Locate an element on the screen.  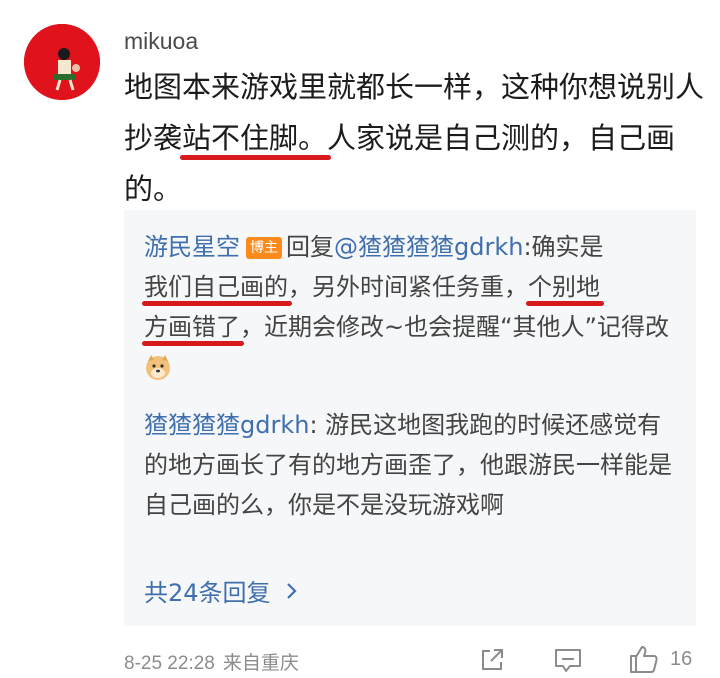
underlined-phrase: 我们自己画的 is located at coordinates (217, 287).